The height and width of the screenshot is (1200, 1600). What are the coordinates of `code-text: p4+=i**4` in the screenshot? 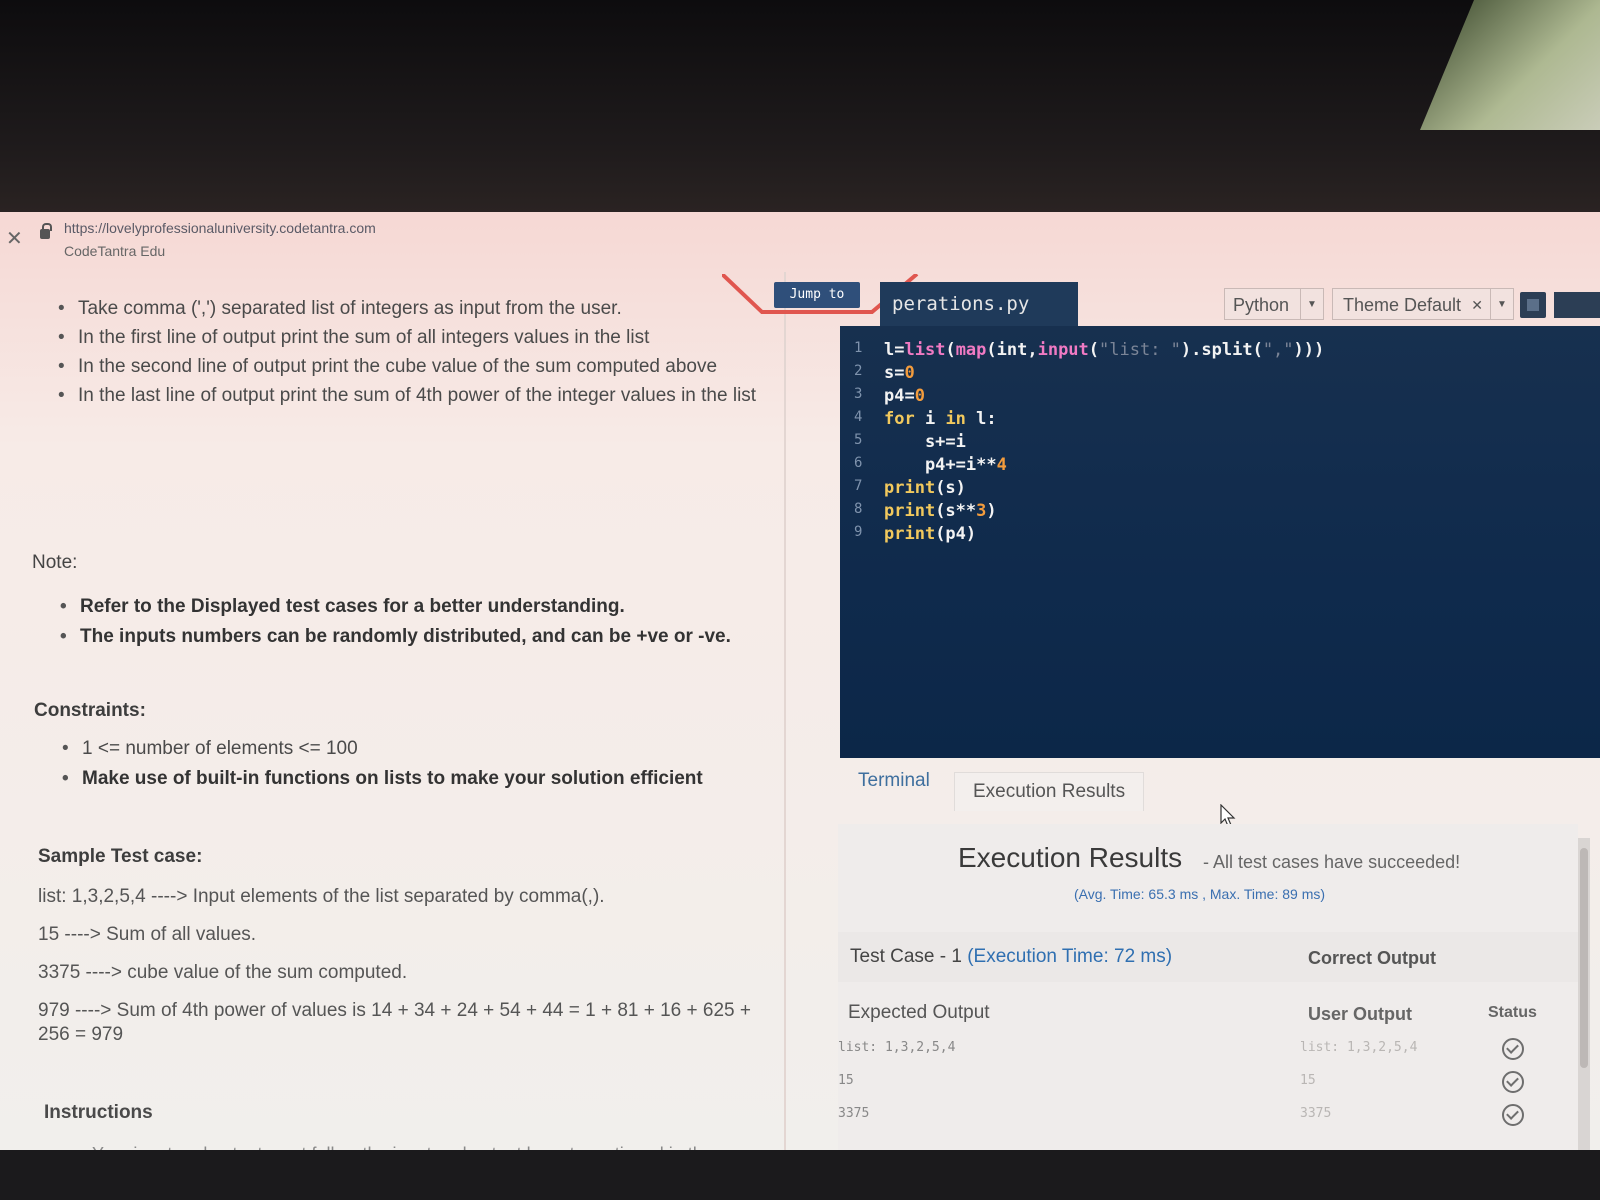 It's located at (945, 465).